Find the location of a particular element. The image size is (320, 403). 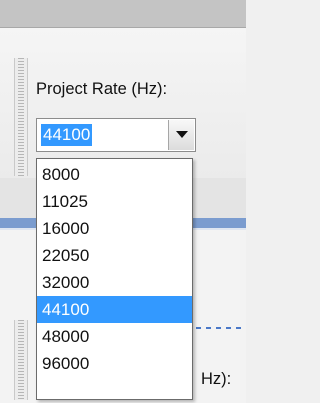

rate-option: 8000 is located at coordinates (114, 174).